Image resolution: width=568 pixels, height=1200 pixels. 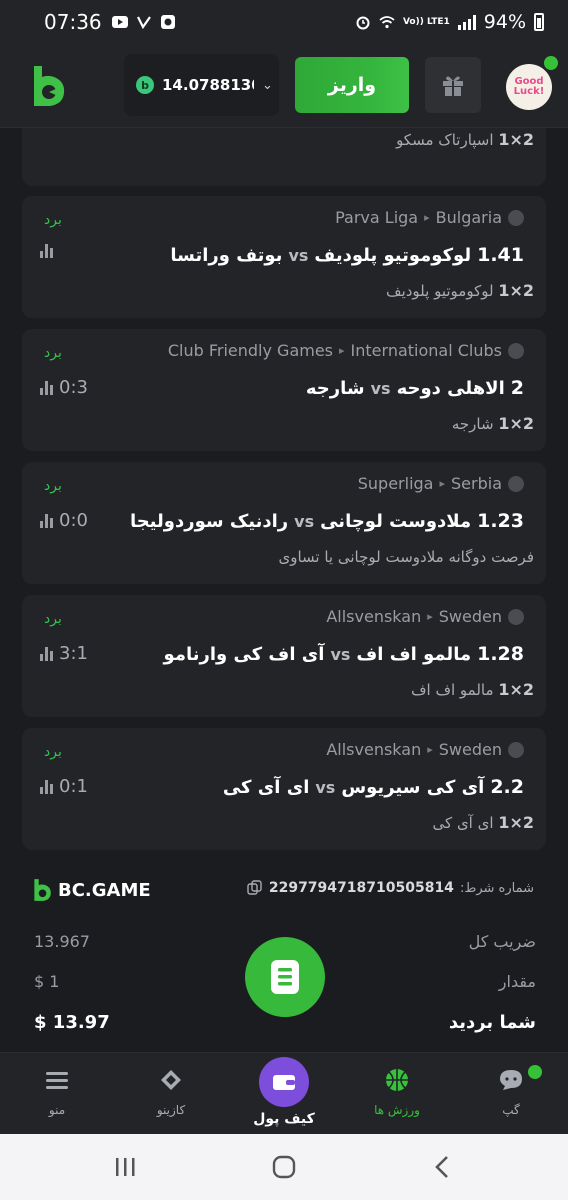 I want to click on copy-icon, so click(x=255, y=888).